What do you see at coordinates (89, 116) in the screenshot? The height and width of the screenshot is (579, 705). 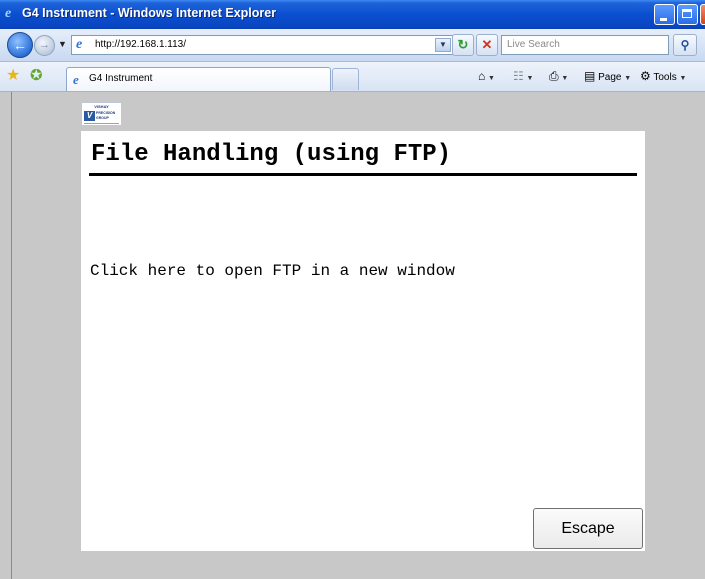 I see `logo-mark: V` at bounding box center [89, 116].